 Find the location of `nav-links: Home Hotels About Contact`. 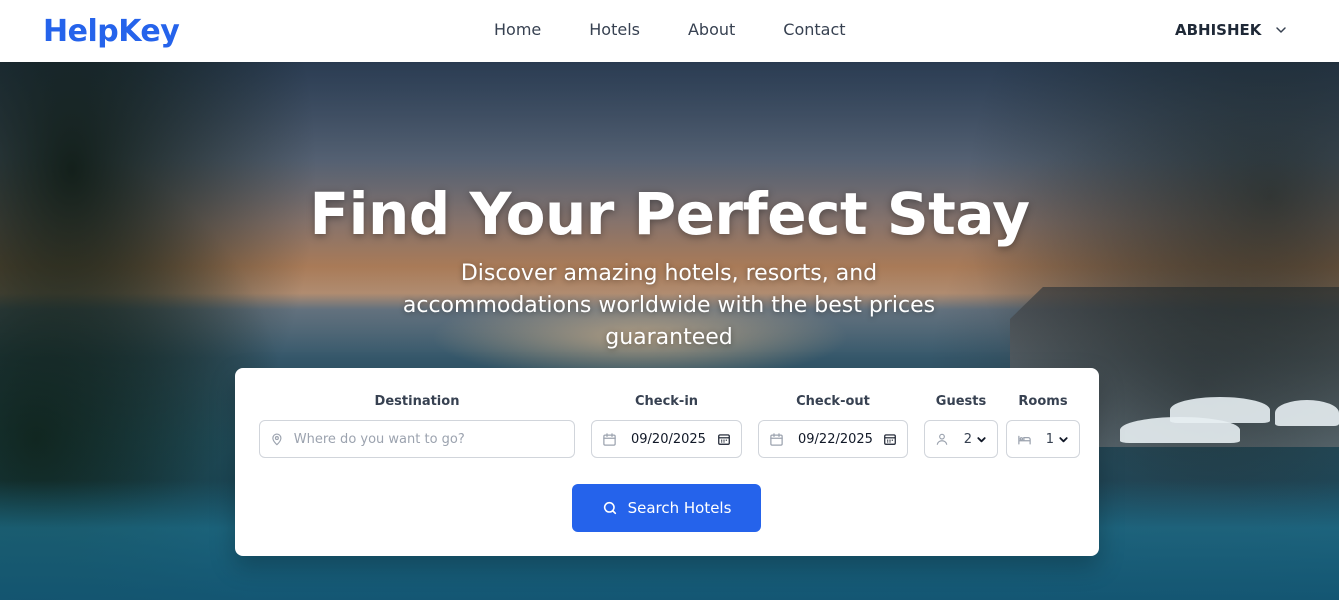

nav-links: Home Hotels About Contact is located at coordinates (670, 29).